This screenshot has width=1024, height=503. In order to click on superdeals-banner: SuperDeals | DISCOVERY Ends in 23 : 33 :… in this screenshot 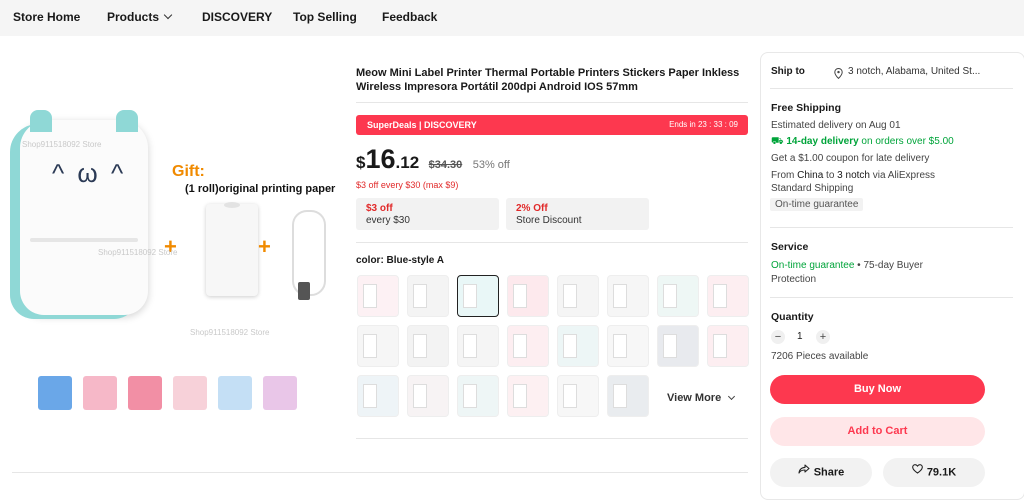, I will do `click(552, 125)`.